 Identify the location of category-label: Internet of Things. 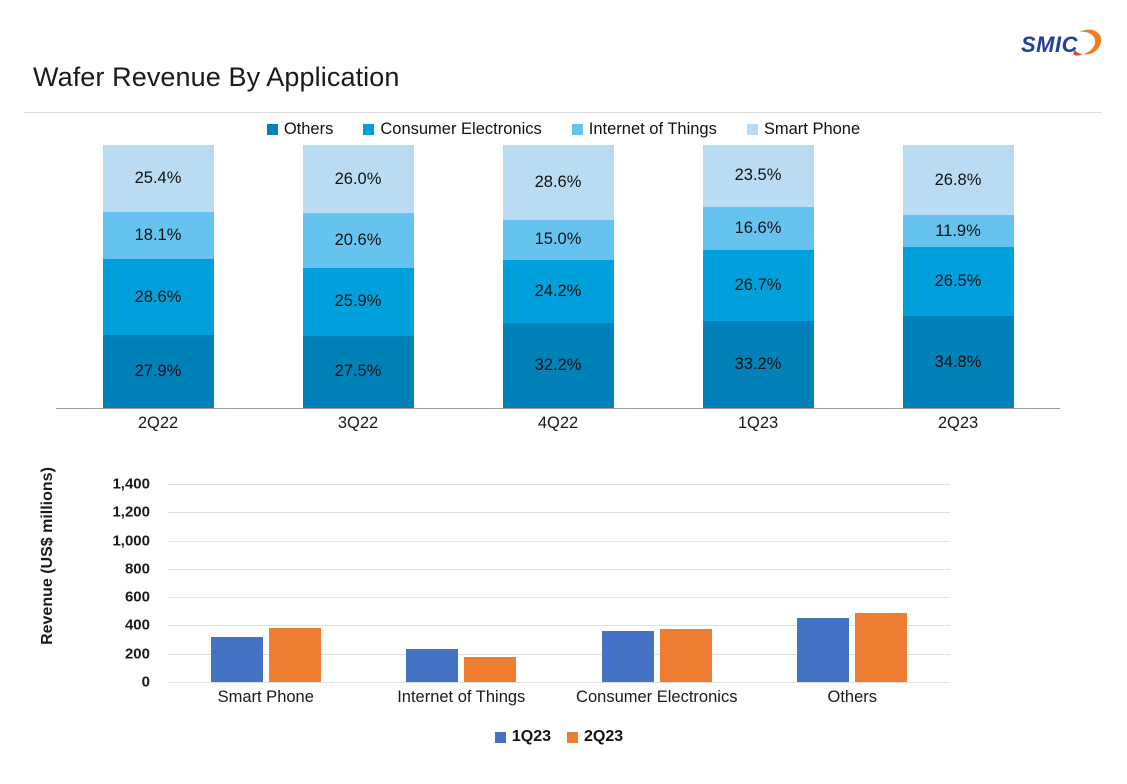
(461, 697).